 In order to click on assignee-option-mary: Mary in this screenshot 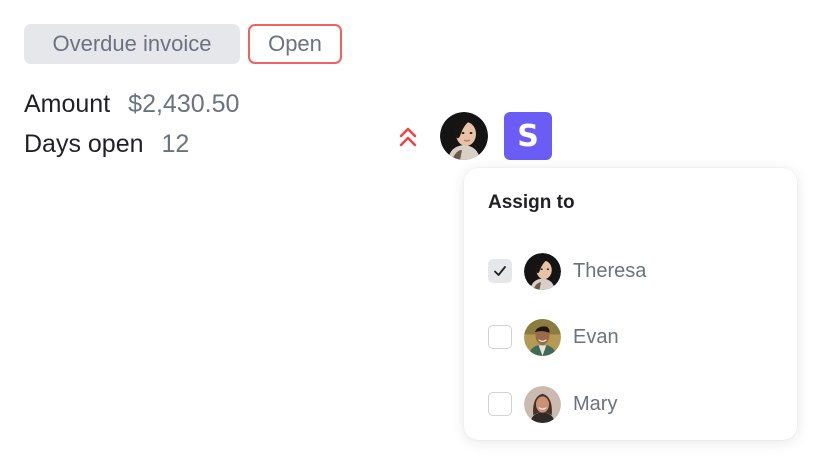, I will do `click(628, 404)`.